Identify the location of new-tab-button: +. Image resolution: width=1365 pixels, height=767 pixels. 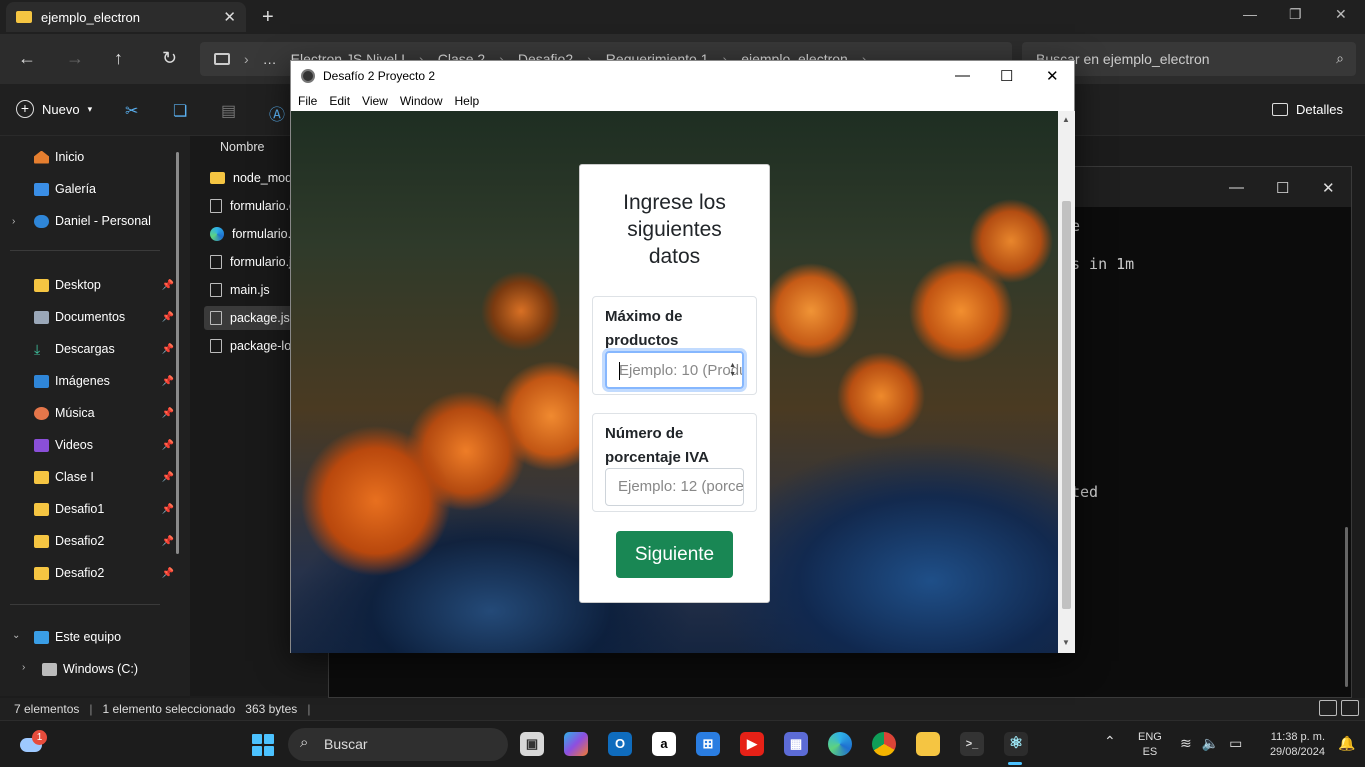
(268, 17).